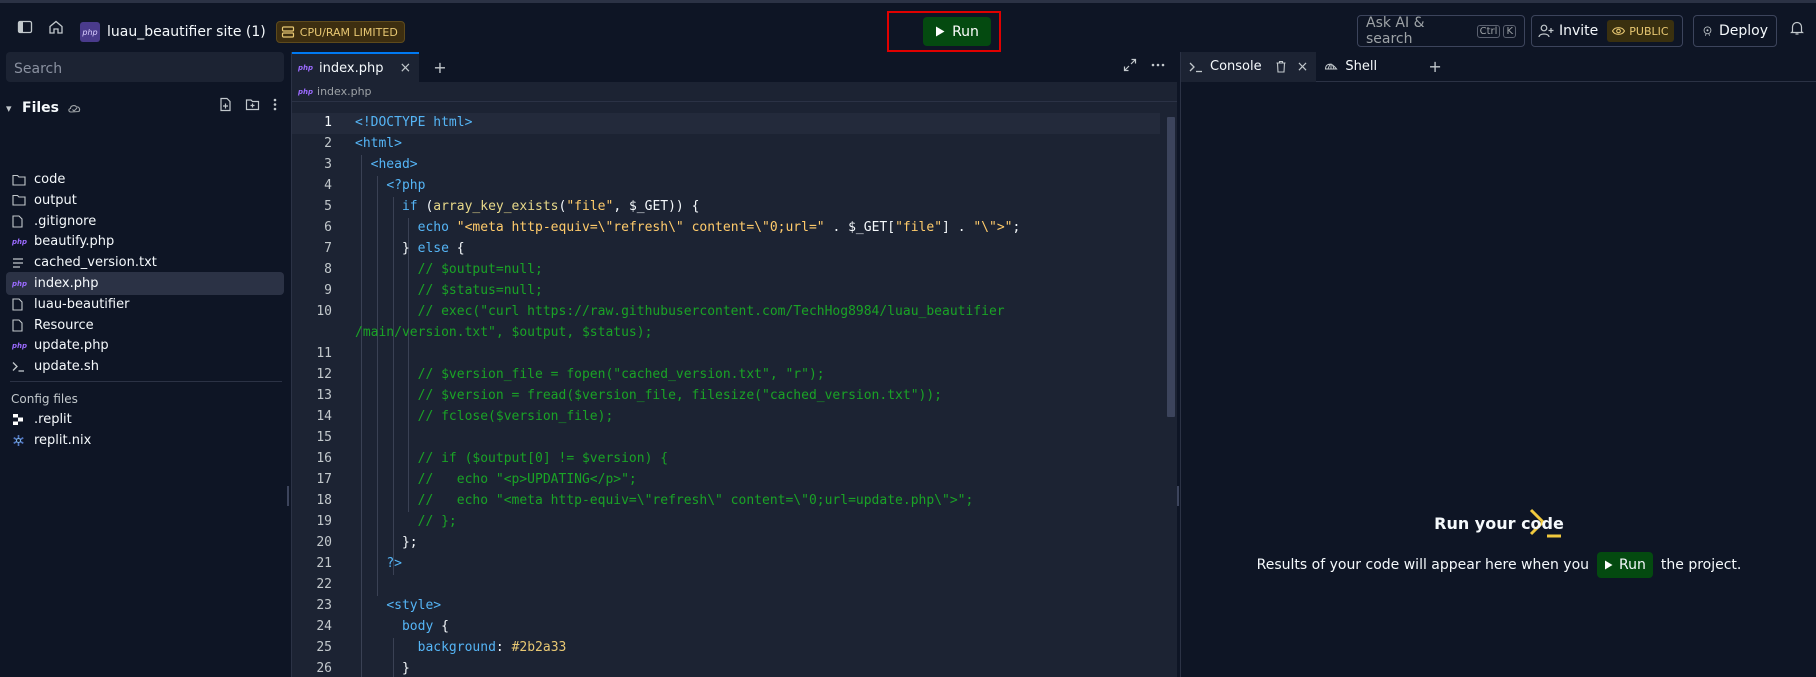 The image size is (1816, 677). What do you see at coordinates (1609, 565) in the screenshot?
I see `play-icon` at bounding box center [1609, 565].